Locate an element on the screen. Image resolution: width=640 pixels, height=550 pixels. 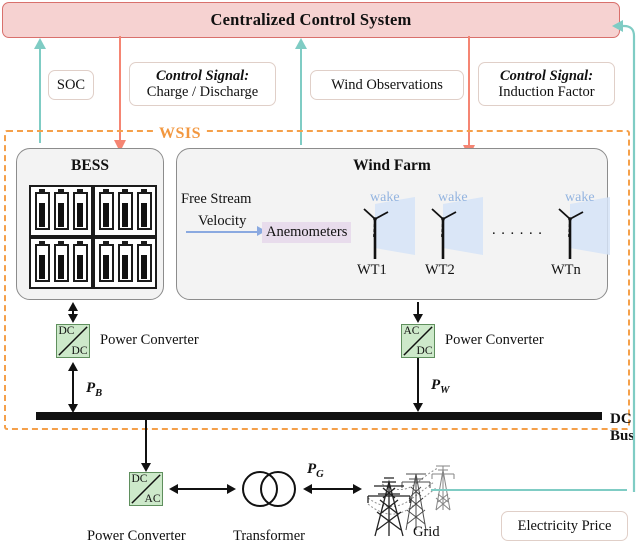
bess-panel: BESS is located at coordinates (90, 224).